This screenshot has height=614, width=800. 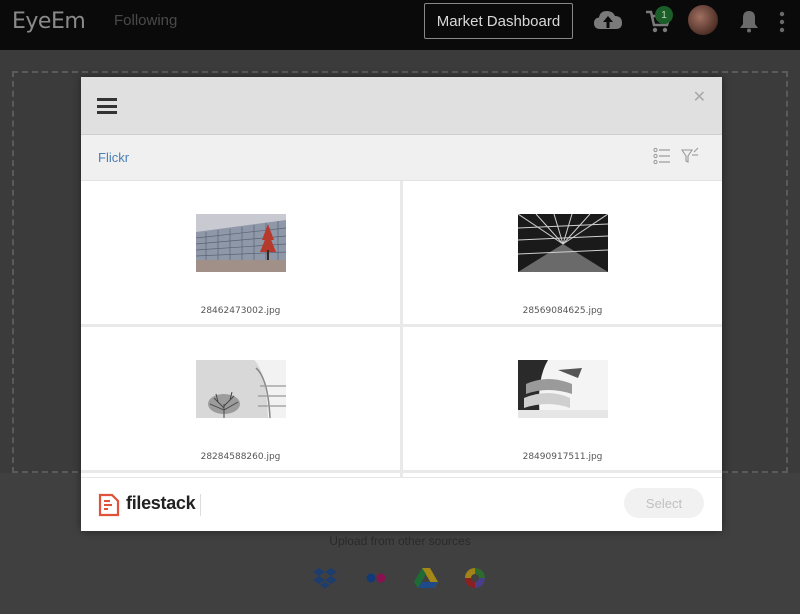 I want to click on close-icon: ✕, so click(x=699, y=96).